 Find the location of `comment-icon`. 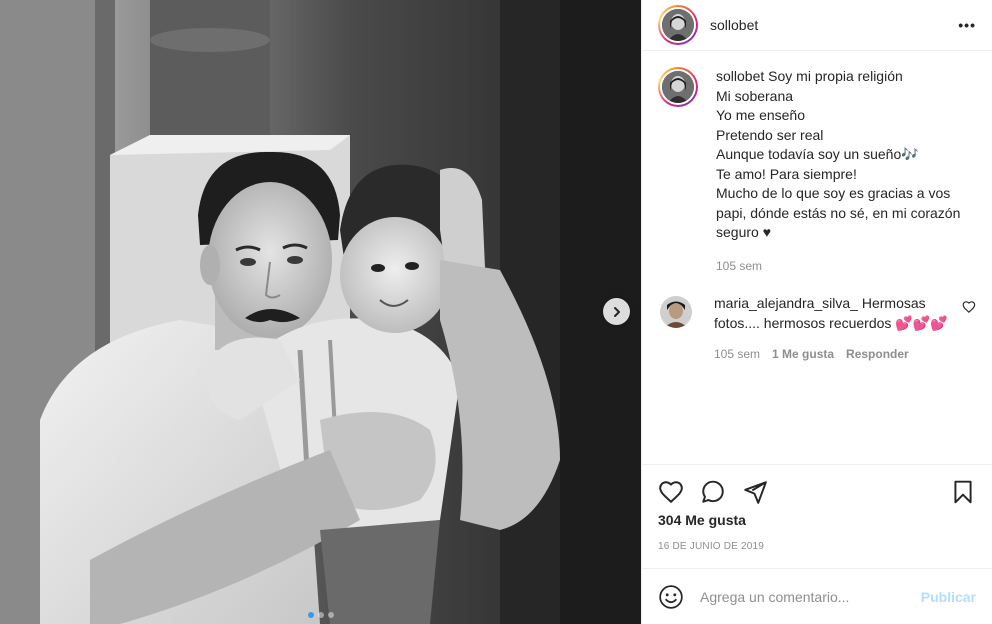

comment-icon is located at coordinates (713, 492).